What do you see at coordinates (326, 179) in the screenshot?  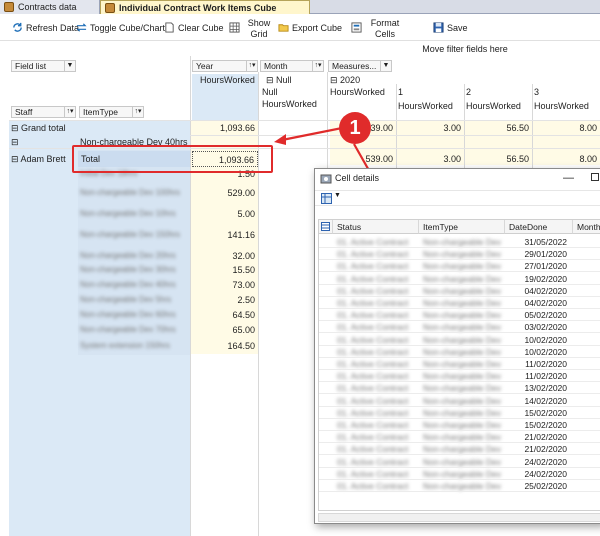 I see `app-icon` at bounding box center [326, 179].